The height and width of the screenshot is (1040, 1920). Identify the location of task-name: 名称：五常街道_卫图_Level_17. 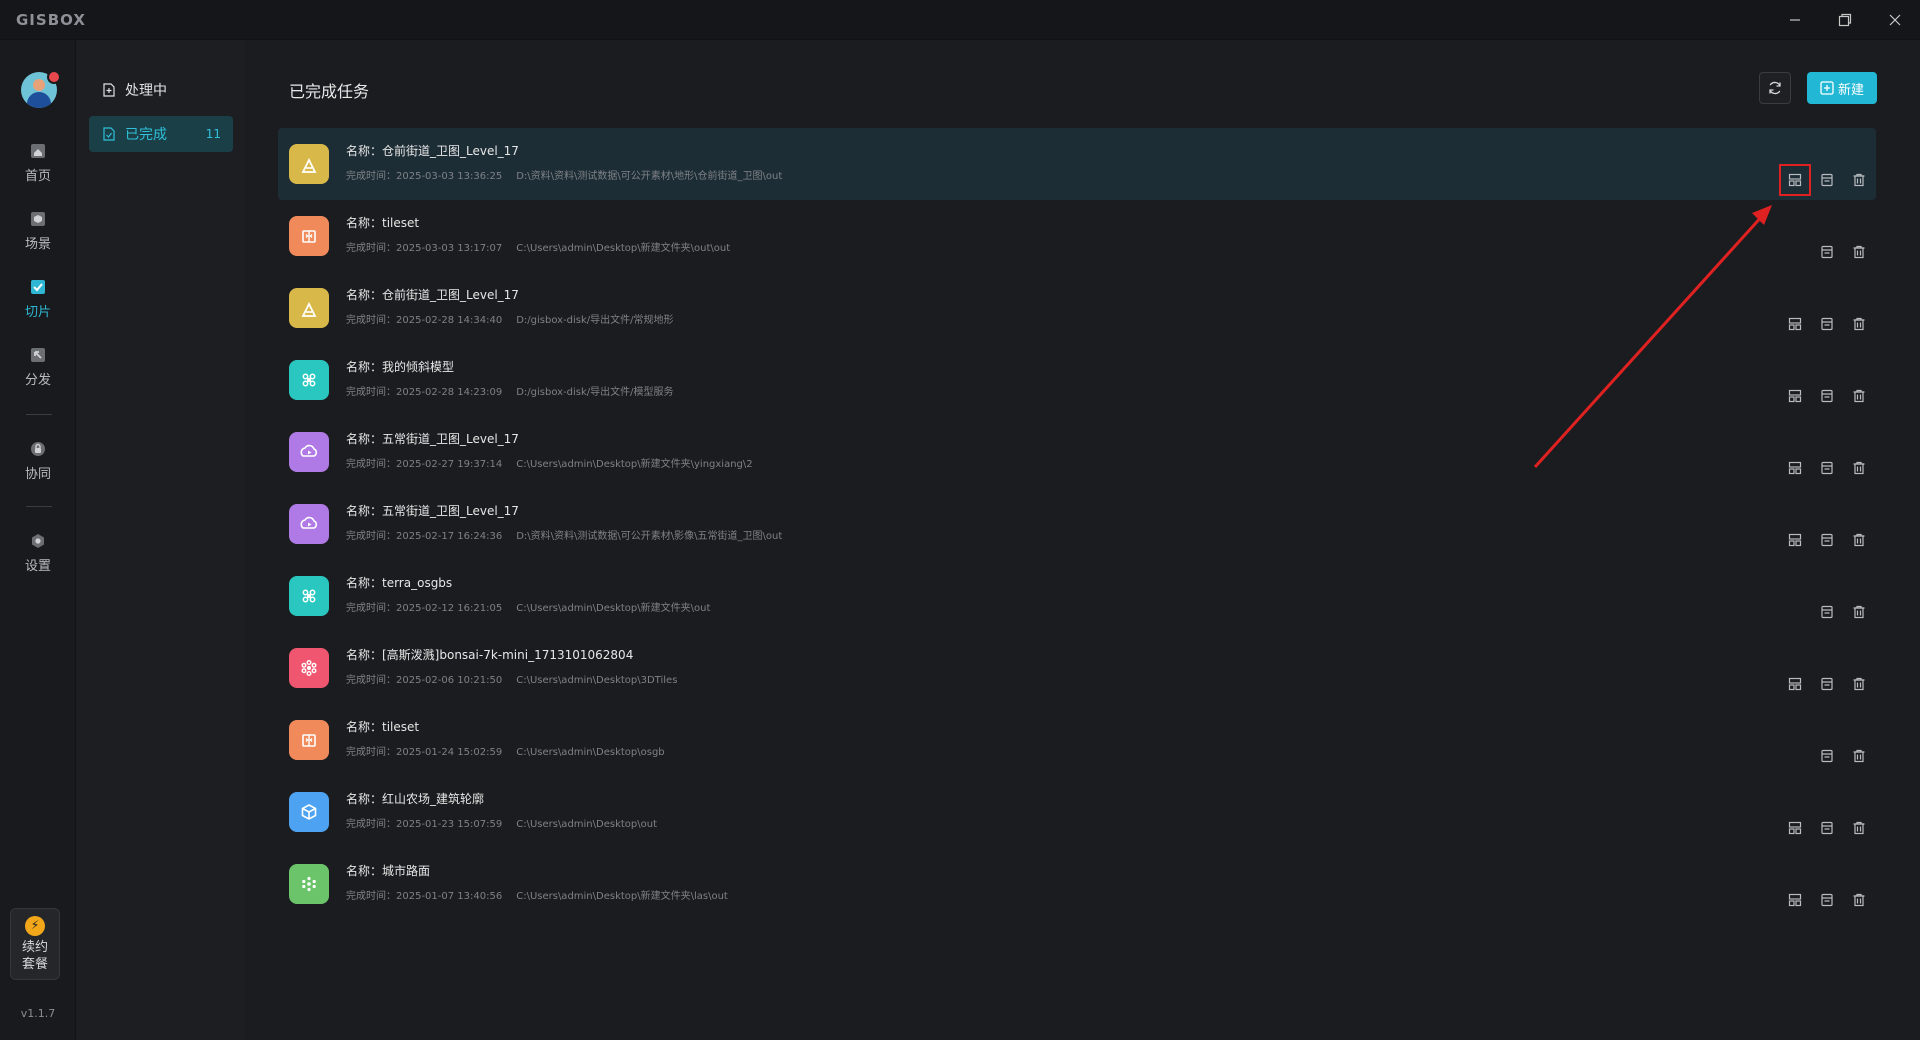
(432, 439).